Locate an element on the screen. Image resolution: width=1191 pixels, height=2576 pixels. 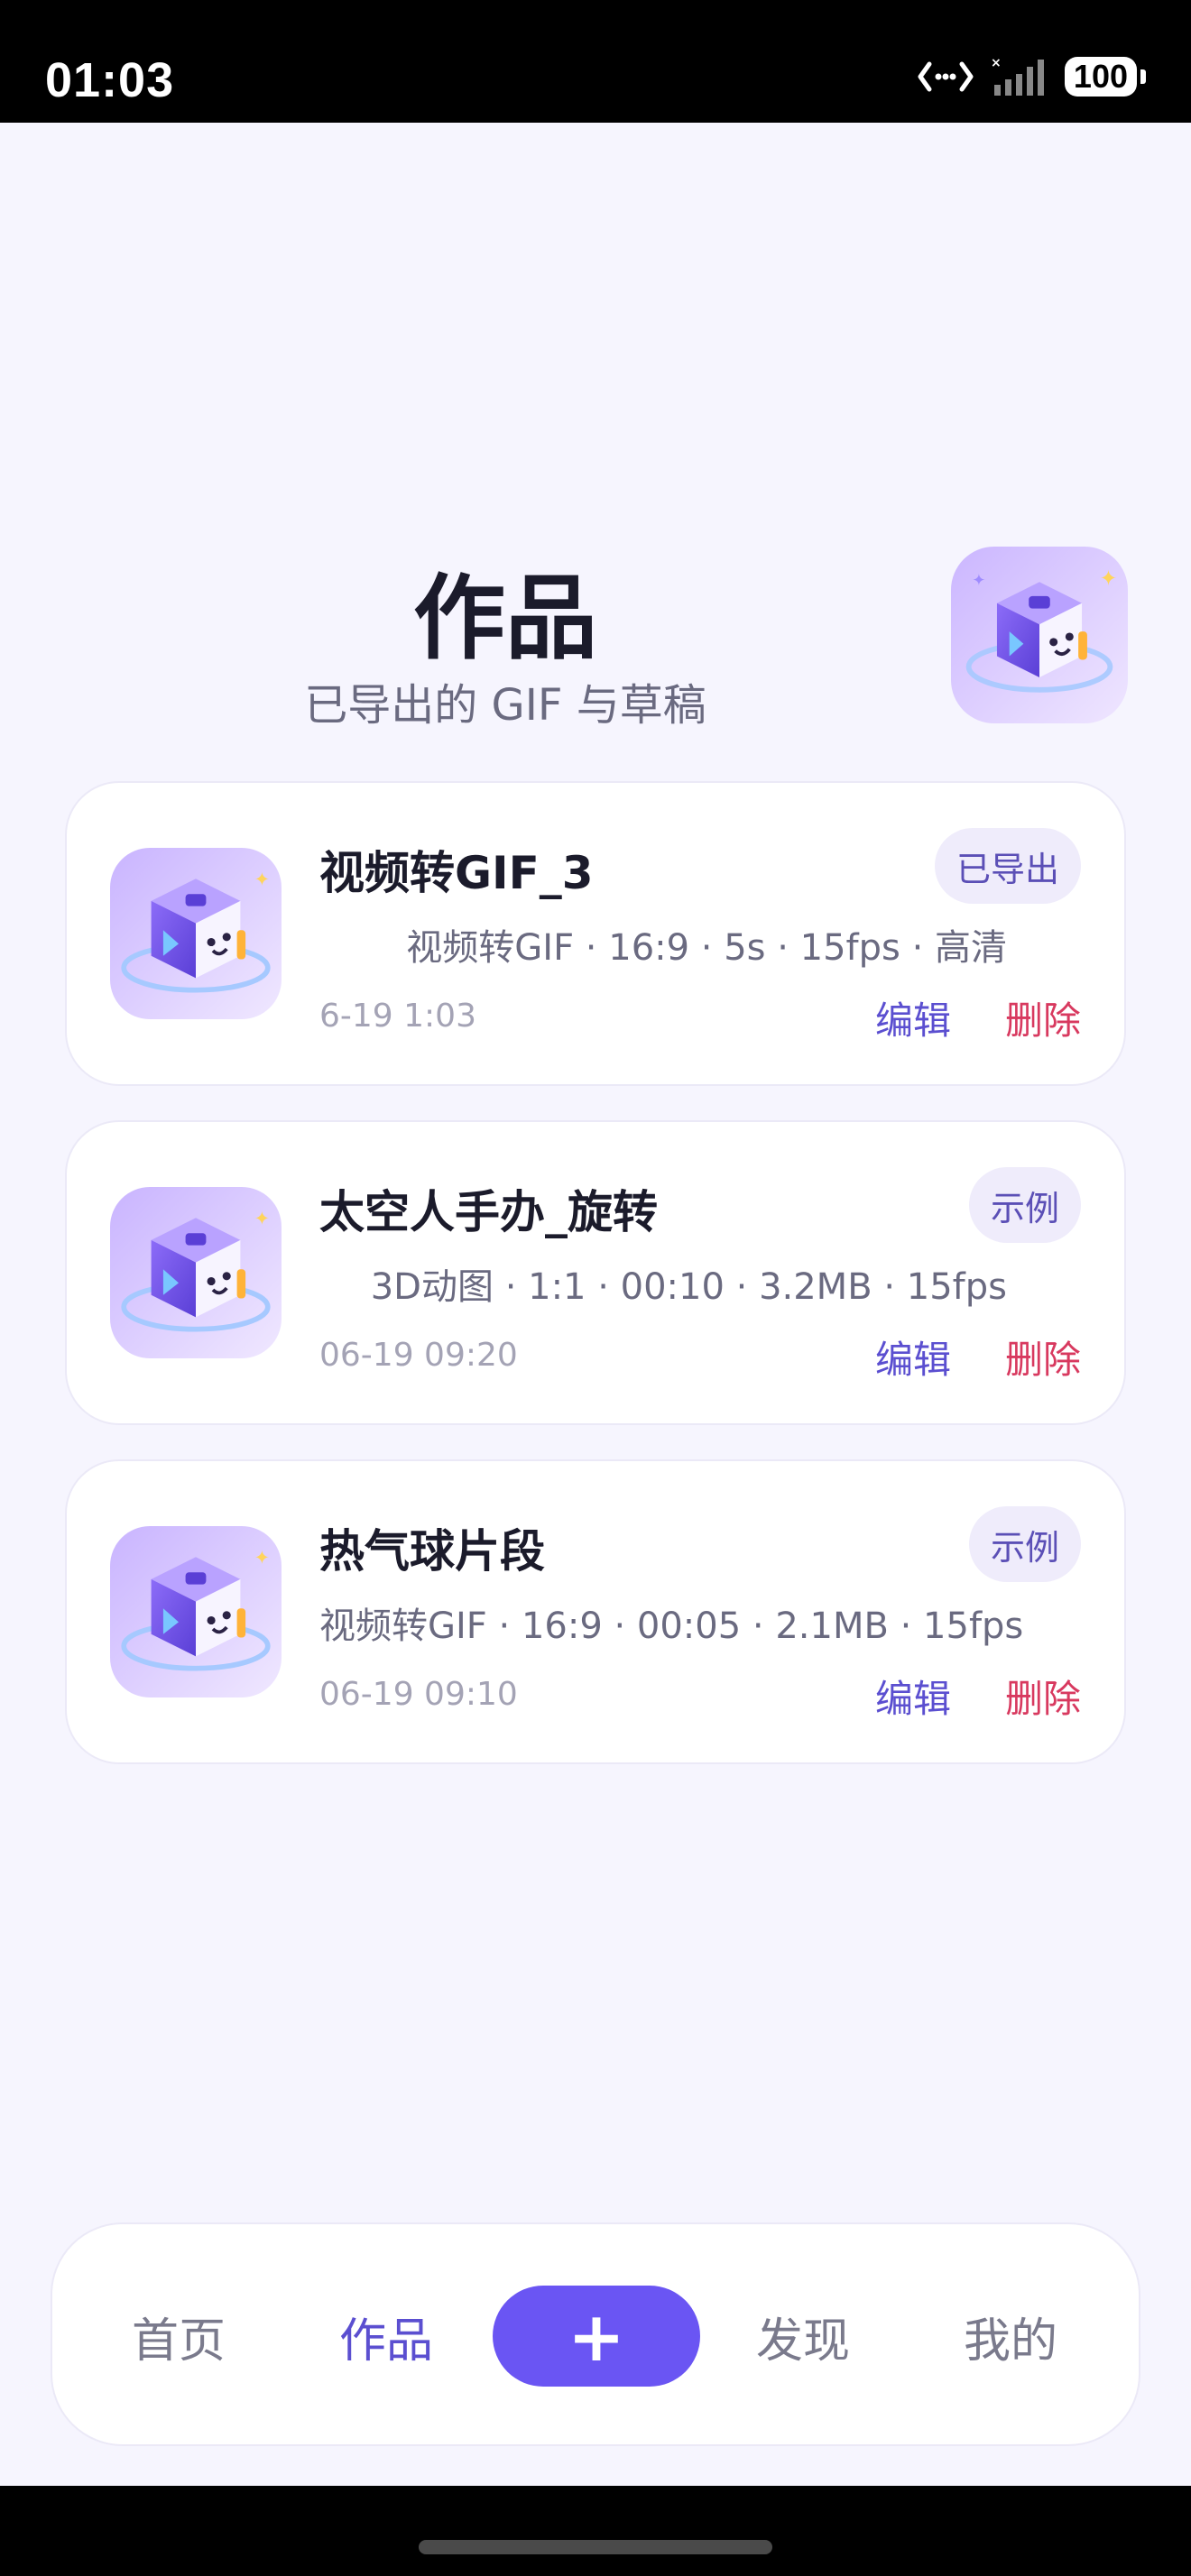
work-date: 06-19 09:20 is located at coordinates (418, 1356).